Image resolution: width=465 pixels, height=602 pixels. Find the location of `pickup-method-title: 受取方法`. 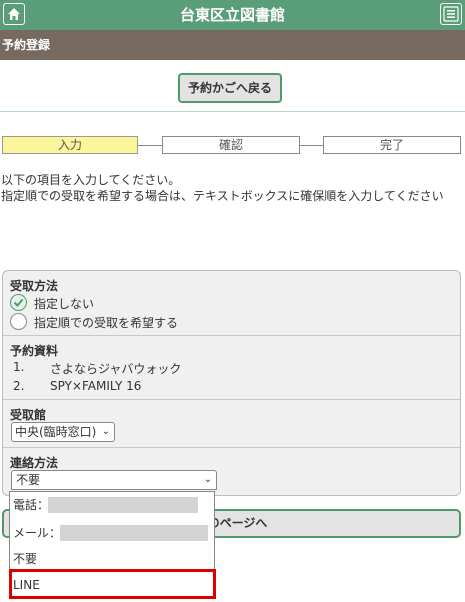

pickup-method-title: 受取方法 is located at coordinates (34, 286).